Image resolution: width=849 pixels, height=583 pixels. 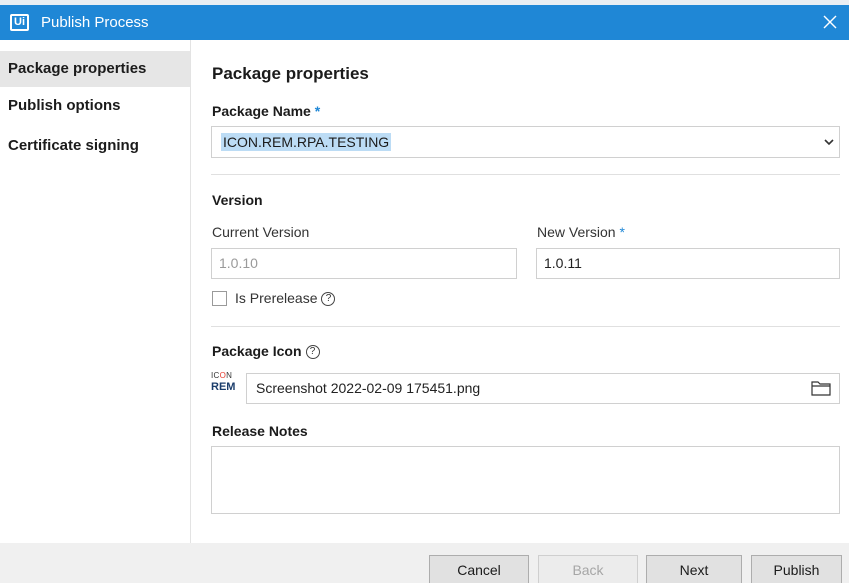 What do you see at coordinates (830, 22) in the screenshot?
I see `close-icon` at bounding box center [830, 22].